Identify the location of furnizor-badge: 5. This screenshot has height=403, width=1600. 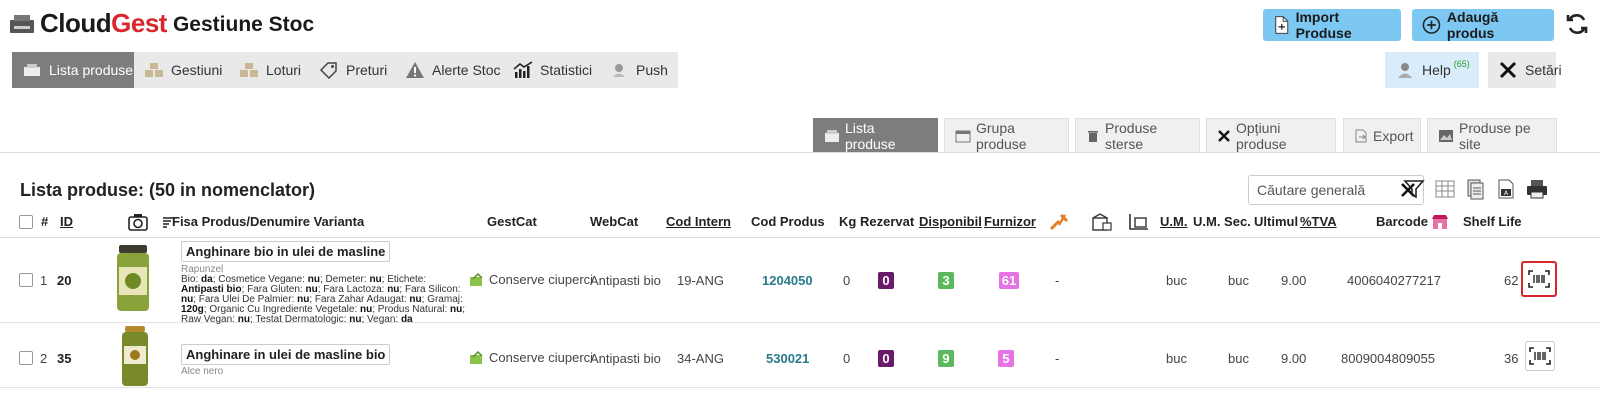
(1006, 358).